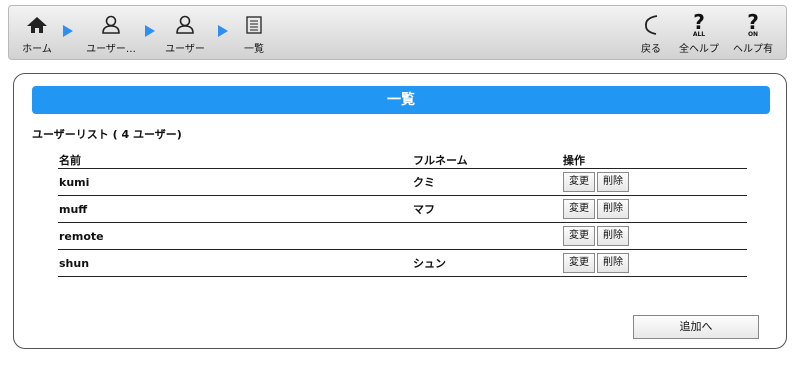  I want to click on col-fullname-header: フルネーム, so click(487, 160).